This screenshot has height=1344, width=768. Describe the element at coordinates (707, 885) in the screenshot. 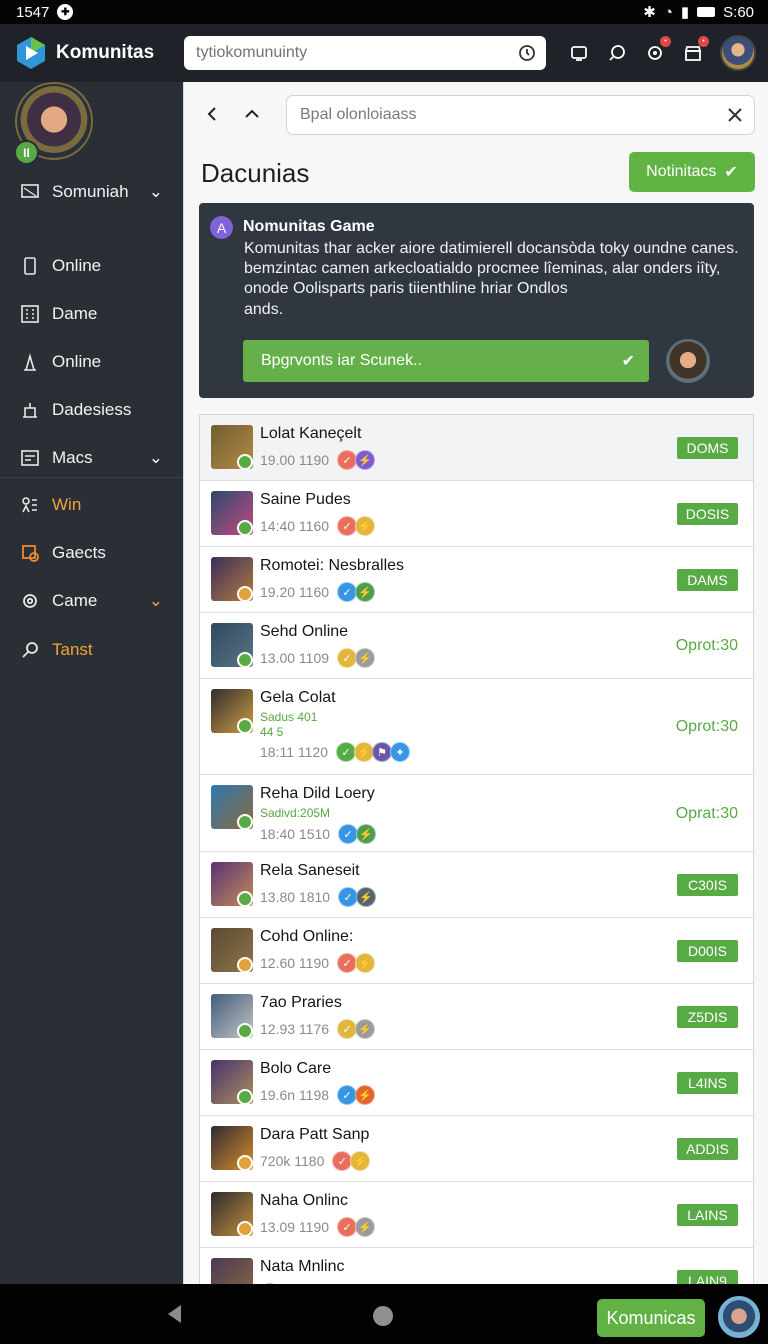

I see `status-badge: C30IS` at that location.